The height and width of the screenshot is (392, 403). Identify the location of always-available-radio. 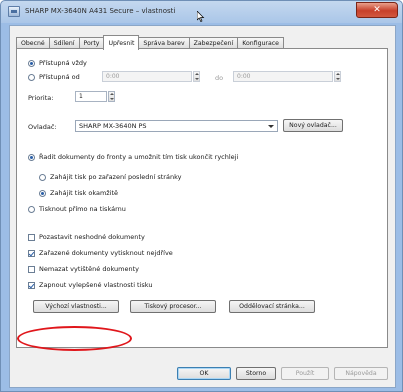
(31, 63).